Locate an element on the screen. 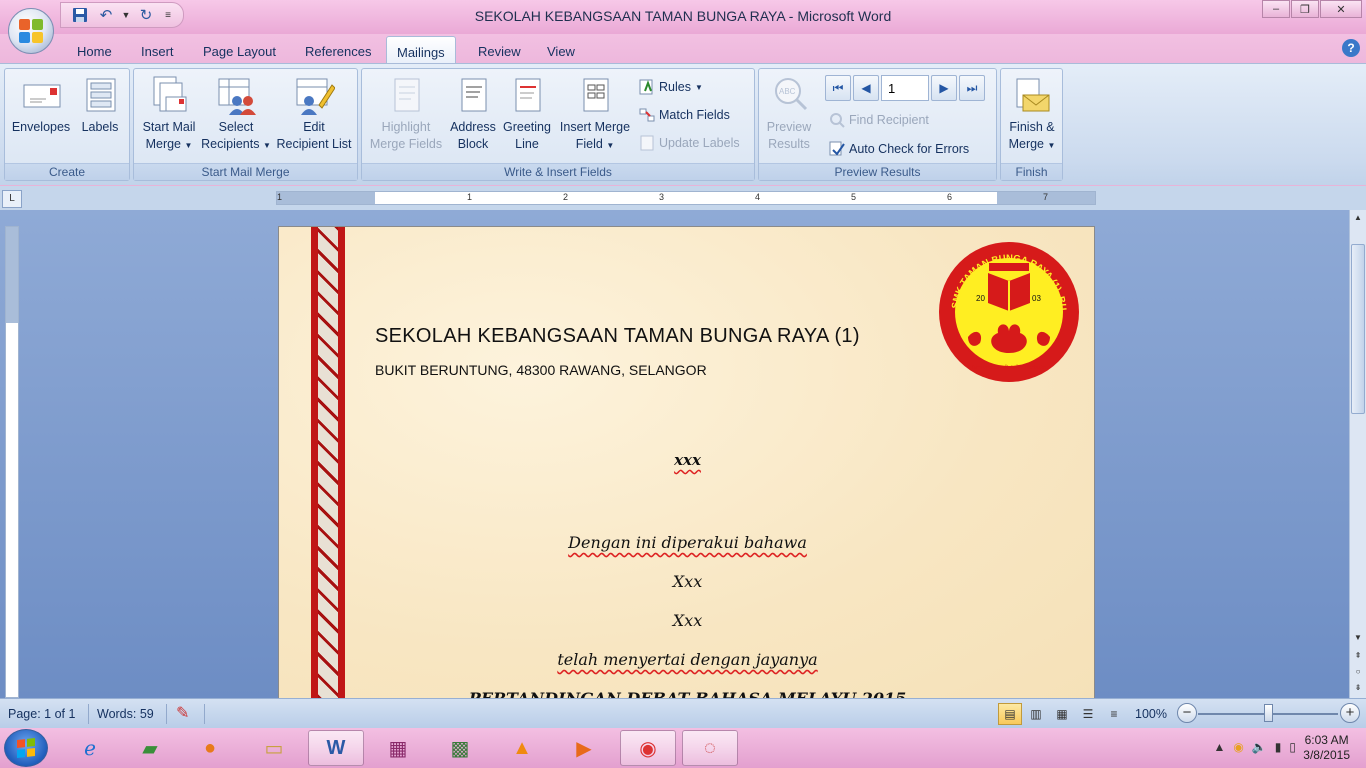 This screenshot has width=1366, height=768. start-button is located at coordinates (26, 748).